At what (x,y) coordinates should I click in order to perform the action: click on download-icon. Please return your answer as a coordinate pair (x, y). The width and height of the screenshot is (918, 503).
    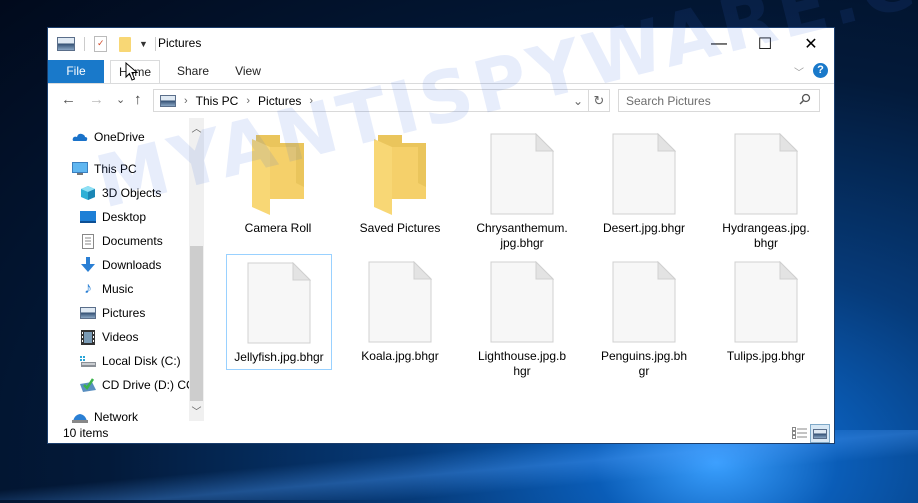
    Looking at the image, I should click on (88, 265).